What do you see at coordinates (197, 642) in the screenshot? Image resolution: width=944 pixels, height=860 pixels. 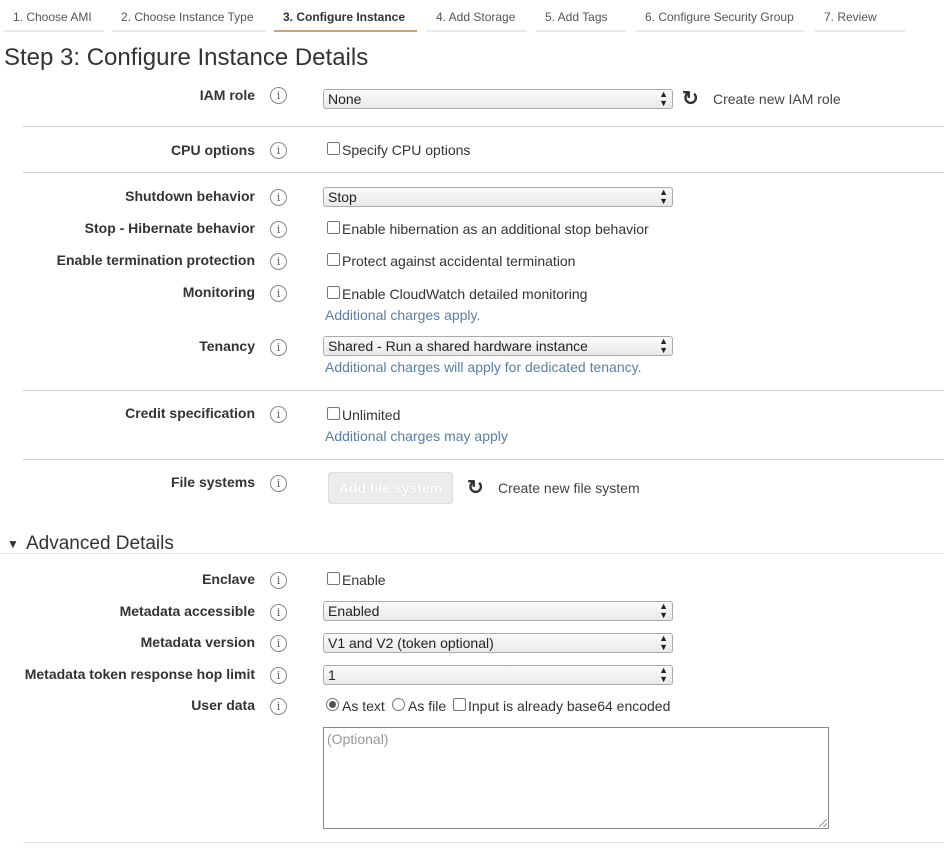 I see `metadata-version-label: Metadata version` at bounding box center [197, 642].